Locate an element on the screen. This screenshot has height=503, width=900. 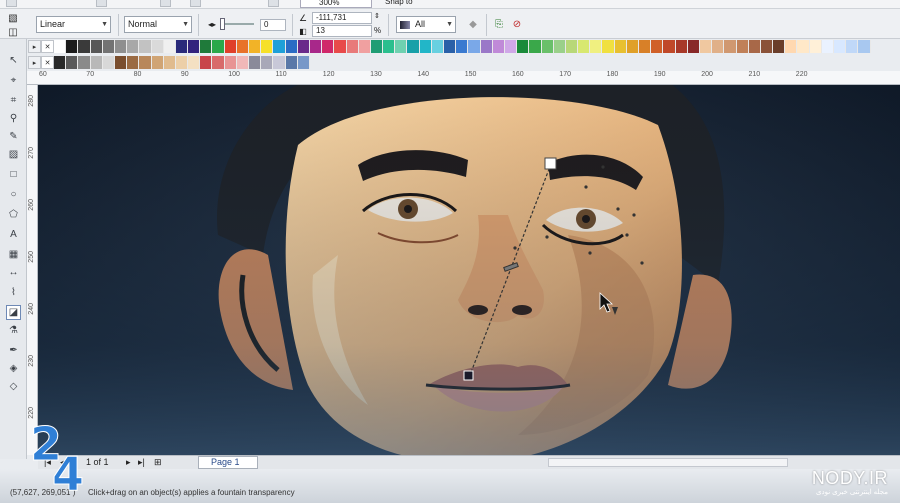
zoom-tool-icon: ⚲ is located at coordinates (13, 118).